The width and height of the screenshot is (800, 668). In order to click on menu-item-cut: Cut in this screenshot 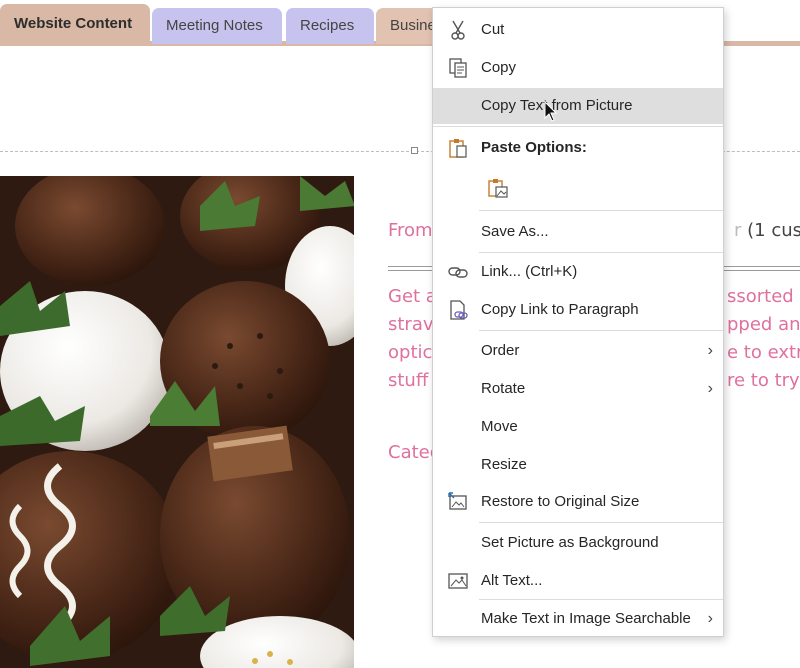, I will do `click(578, 30)`.